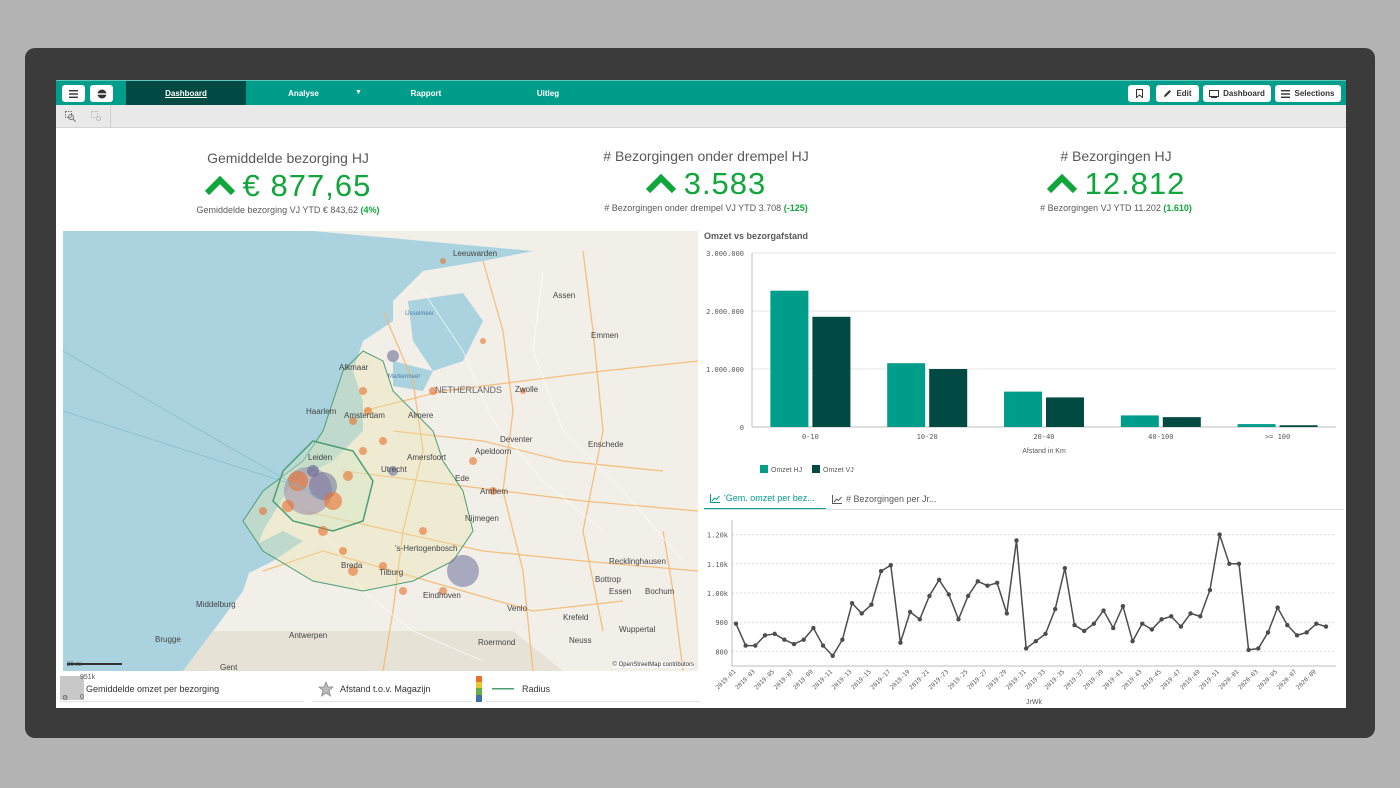  I want to click on map-label: Amsterdam, so click(364, 415).